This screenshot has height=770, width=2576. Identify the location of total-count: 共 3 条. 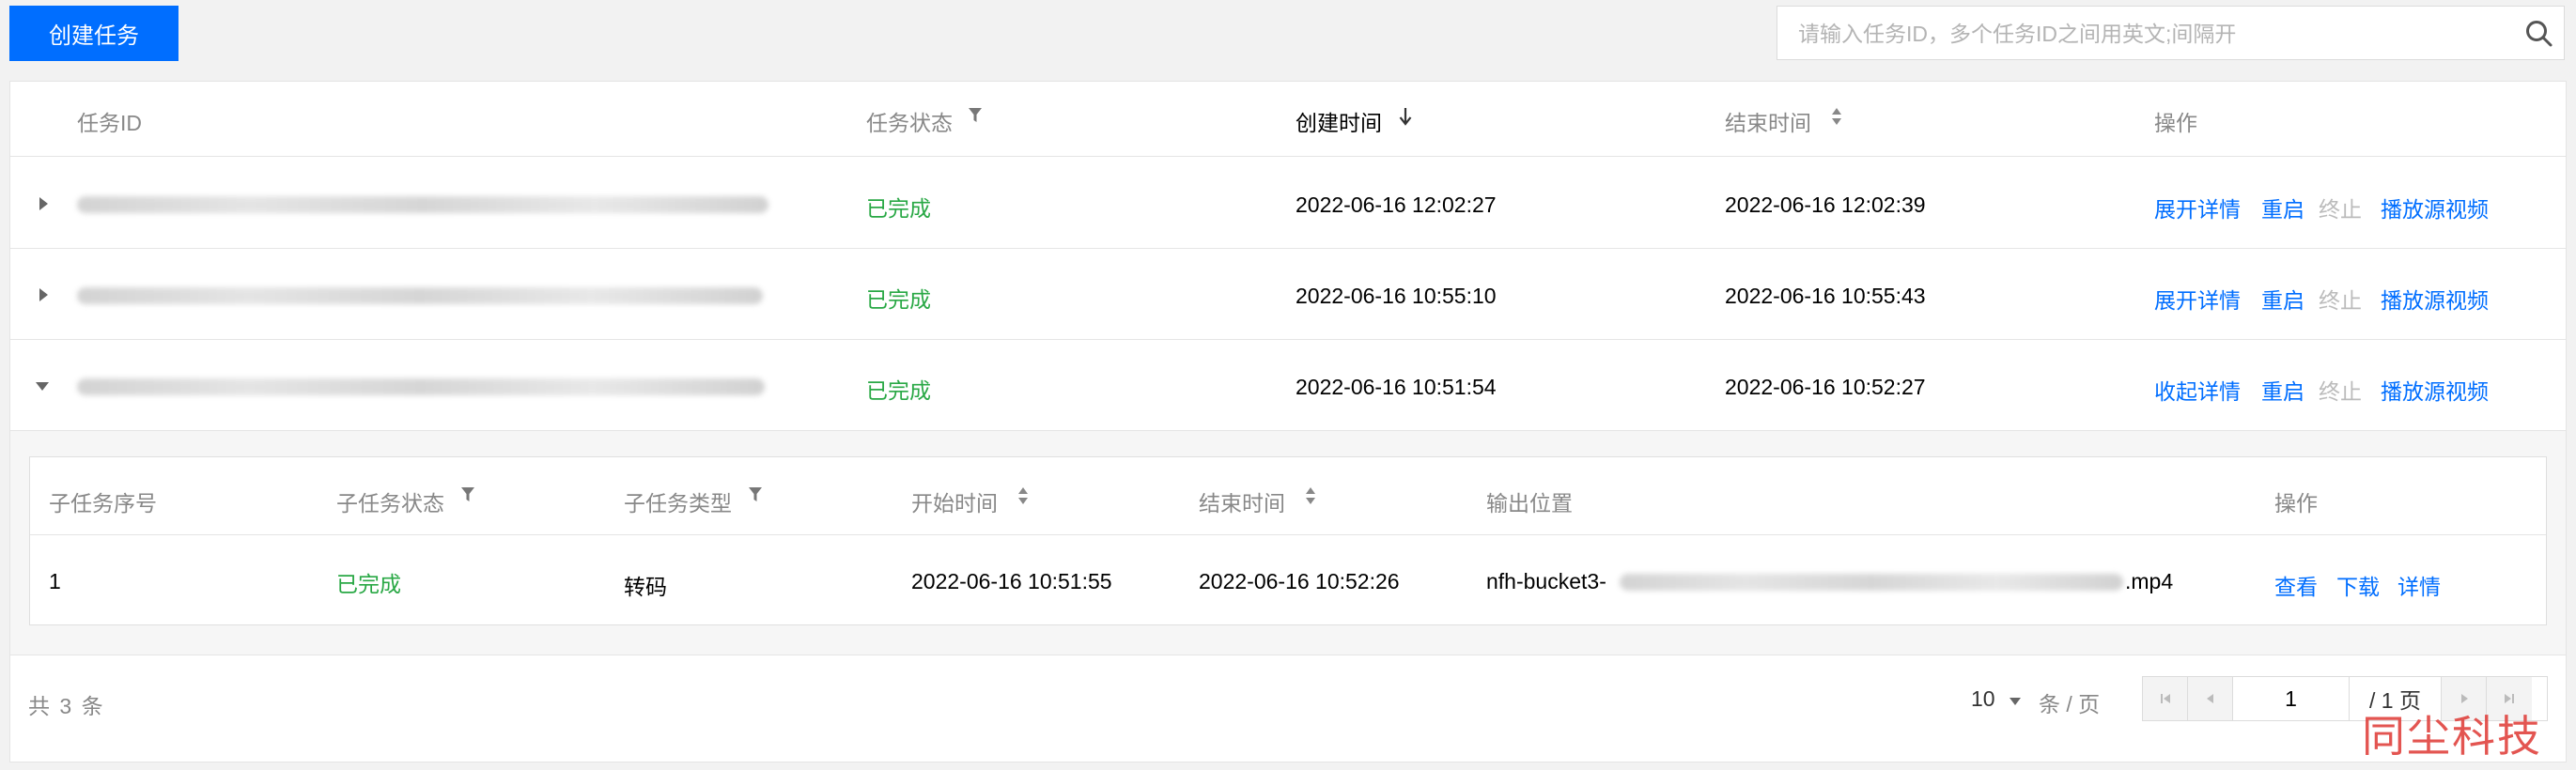
(67, 706).